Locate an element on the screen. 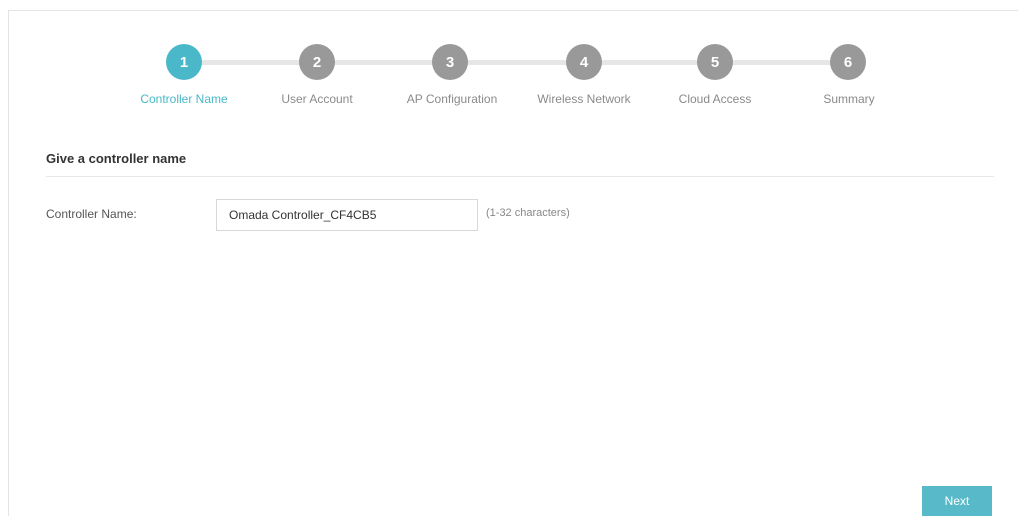 The image size is (1020, 516). step-6-label: Summary is located at coordinates (849, 99).